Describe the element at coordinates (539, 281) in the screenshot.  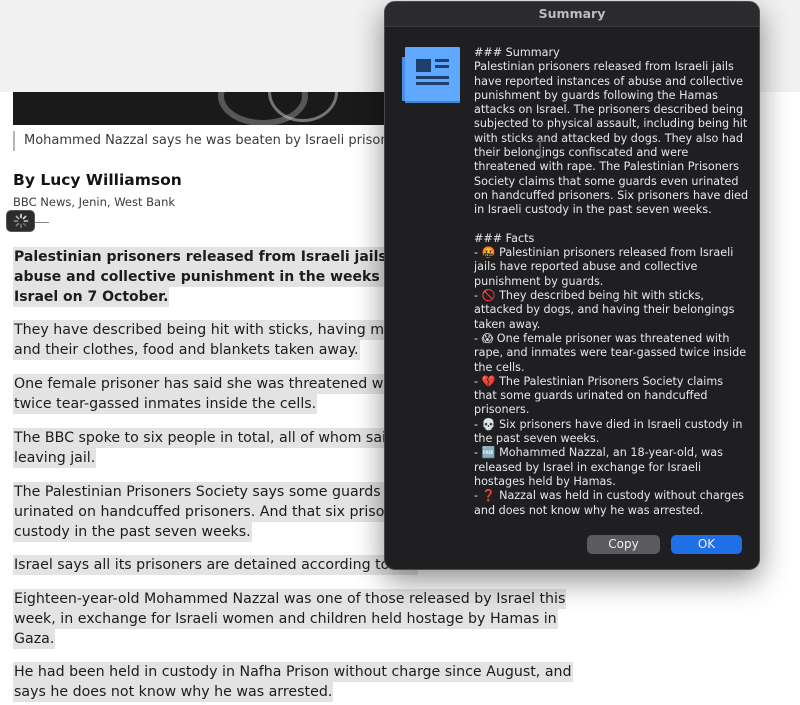
I see `summary-line: punishment by guards.` at that location.